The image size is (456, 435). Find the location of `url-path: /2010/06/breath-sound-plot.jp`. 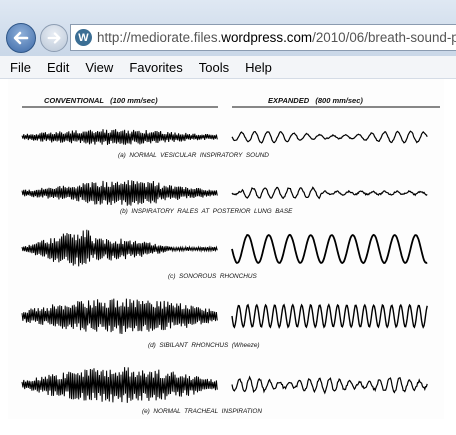

url-path: /2010/06/breath-sound-plot.jp is located at coordinates (384, 37).